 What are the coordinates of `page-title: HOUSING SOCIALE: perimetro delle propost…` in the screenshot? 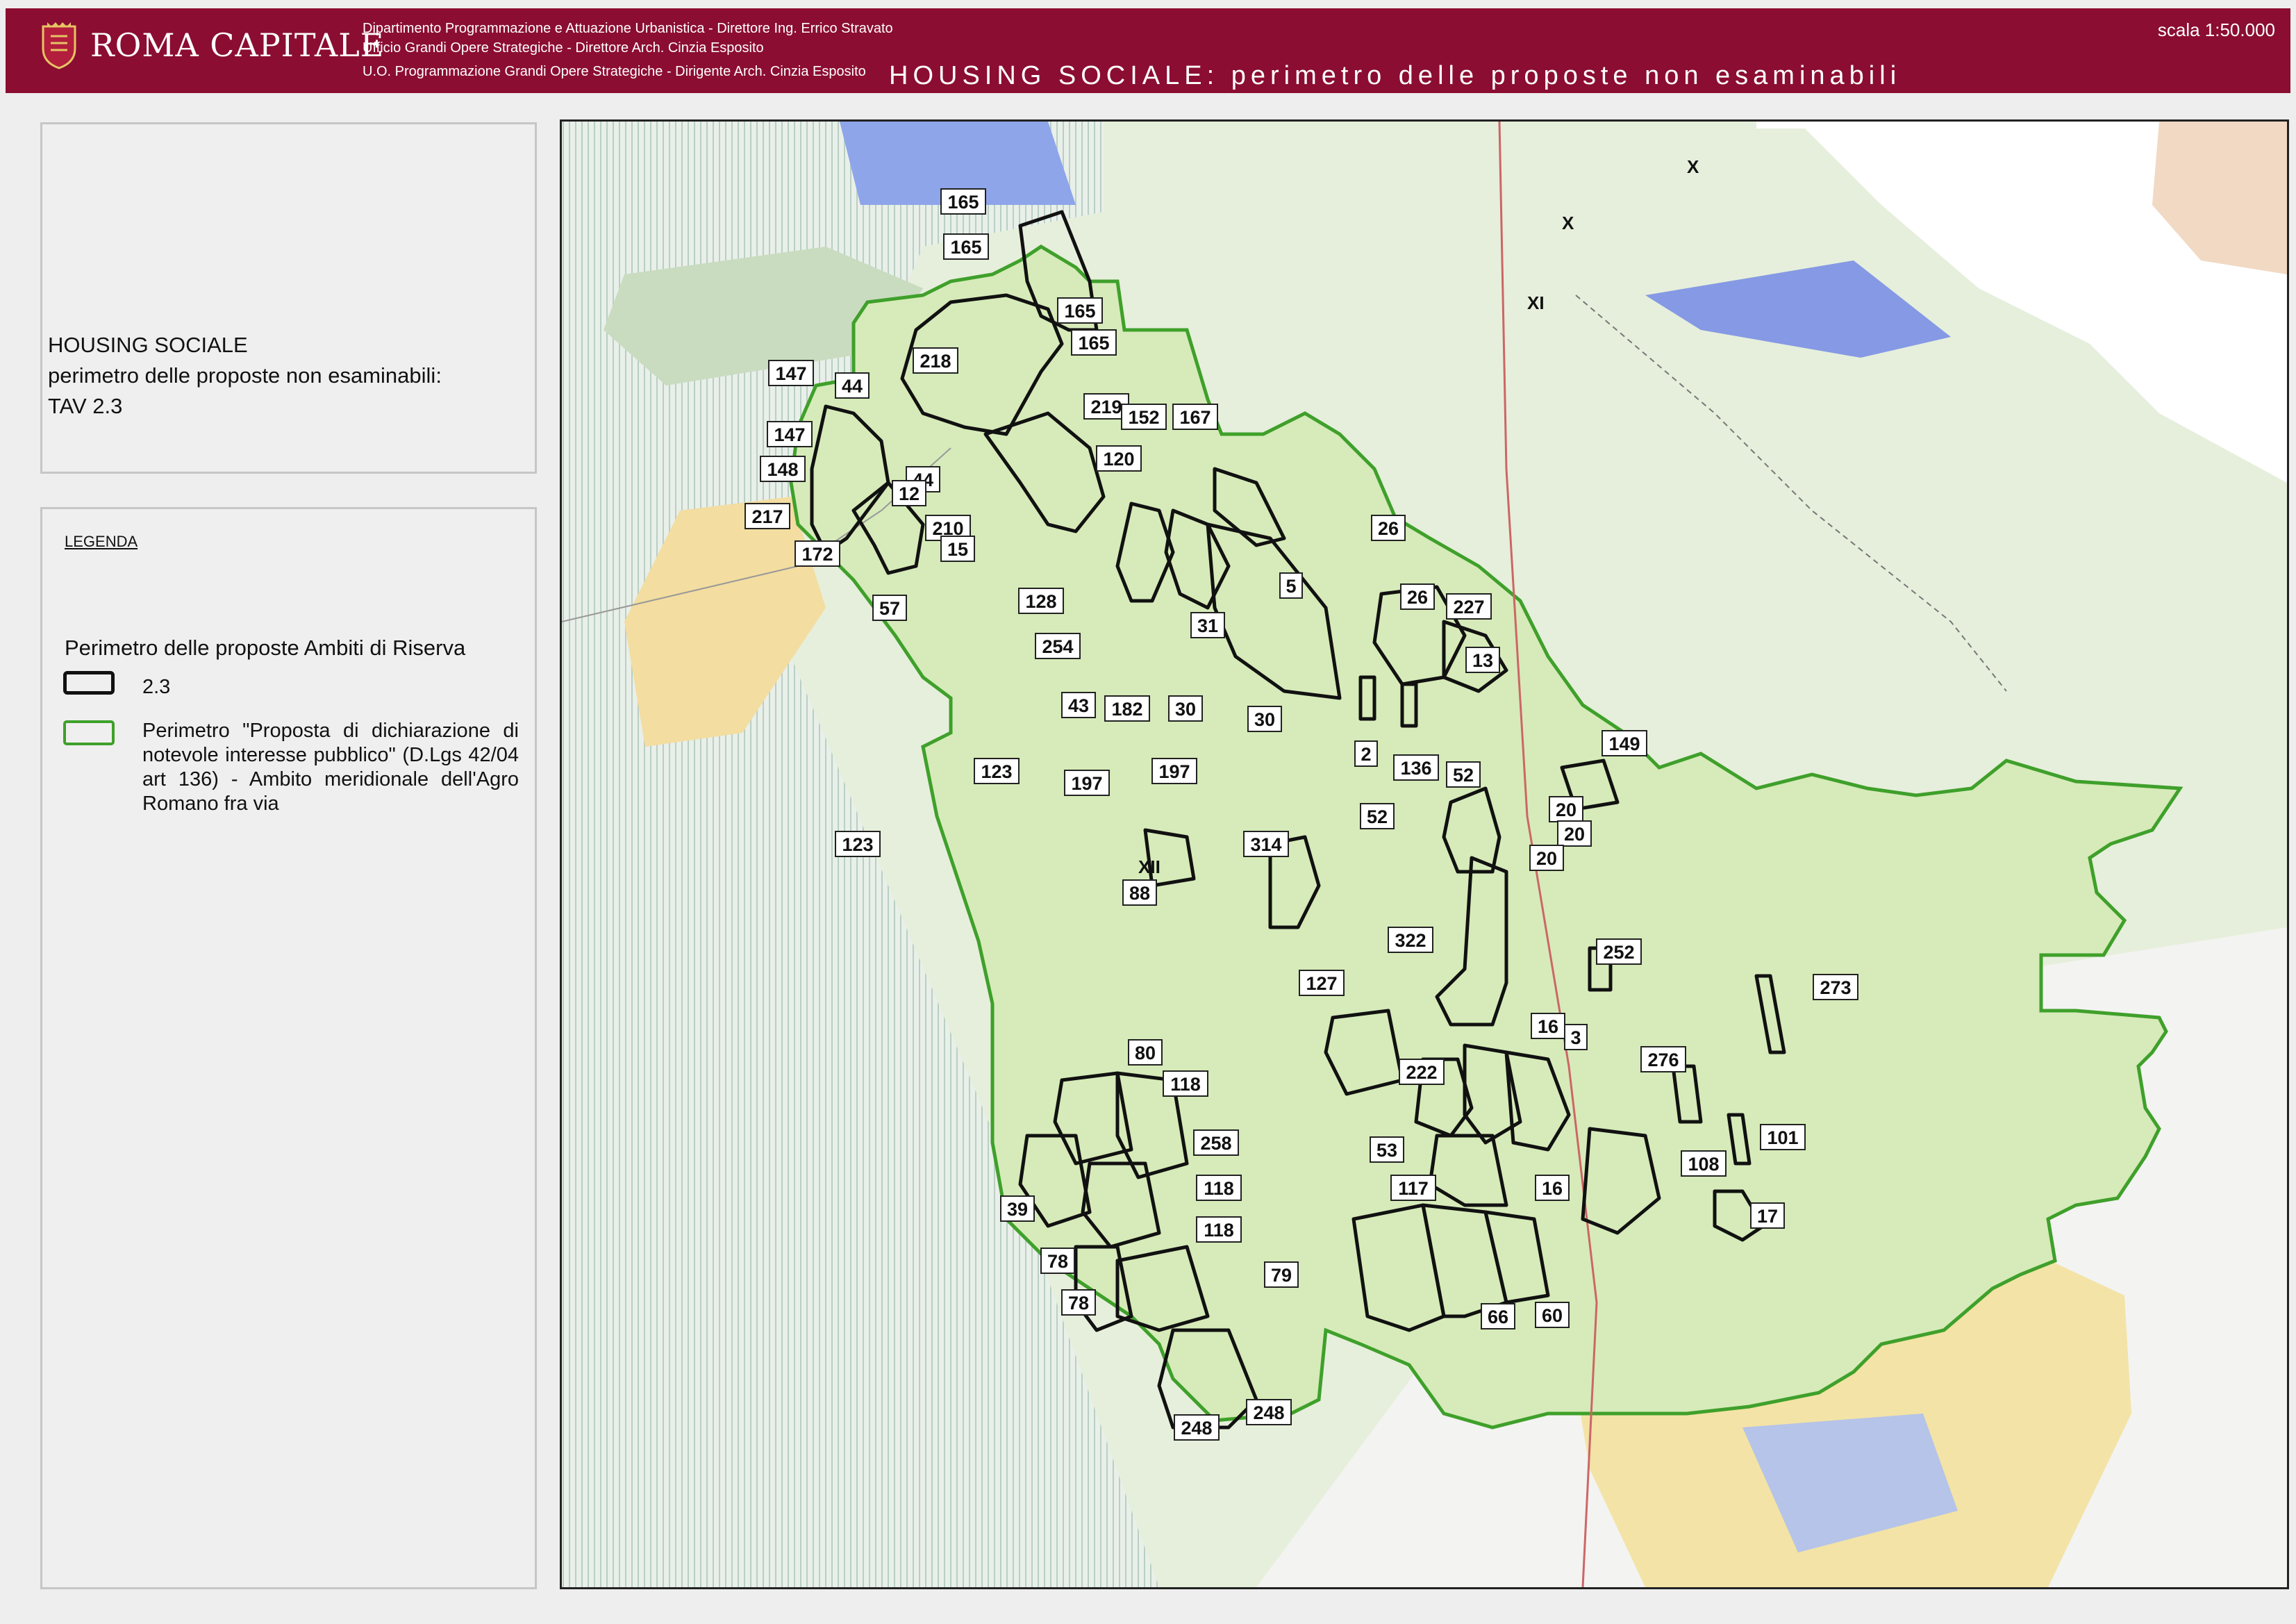 It's located at (1396, 75).